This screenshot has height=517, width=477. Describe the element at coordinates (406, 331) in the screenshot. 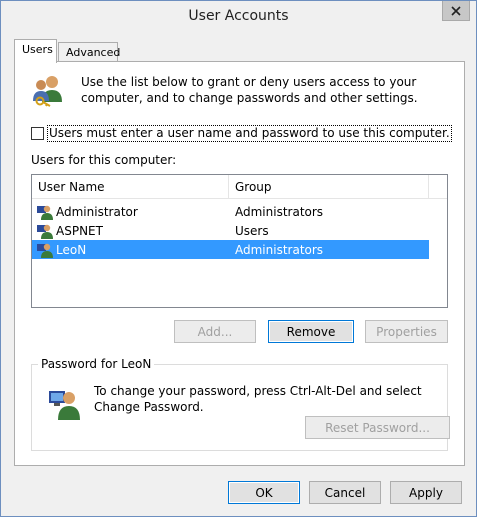

I see `properties-button: Properties` at that location.